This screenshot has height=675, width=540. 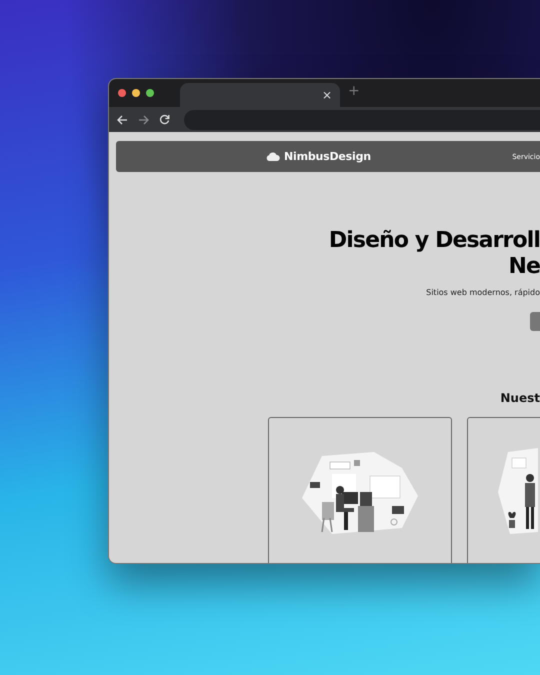 What do you see at coordinates (143, 119) in the screenshot?
I see `forward-icon` at bounding box center [143, 119].